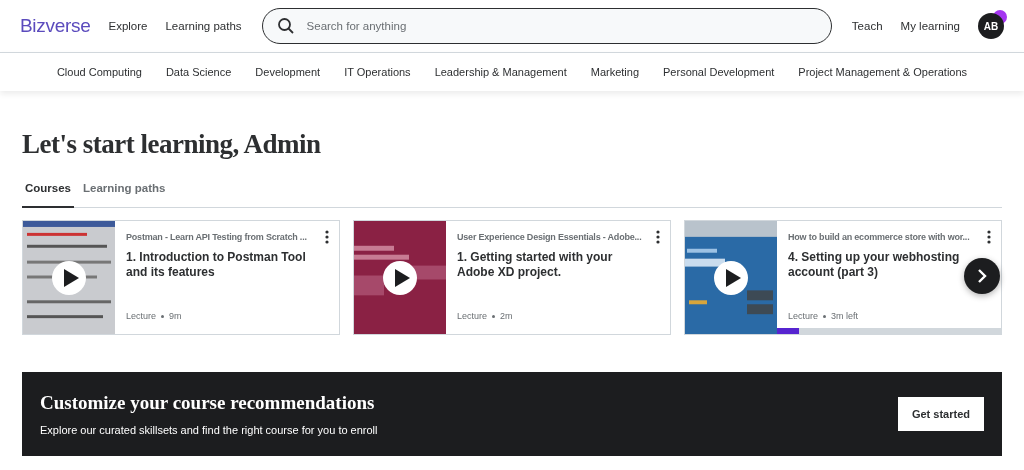  Describe the element at coordinates (175, 316) in the screenshot. I see `lecture-duration: 9m` at that location.